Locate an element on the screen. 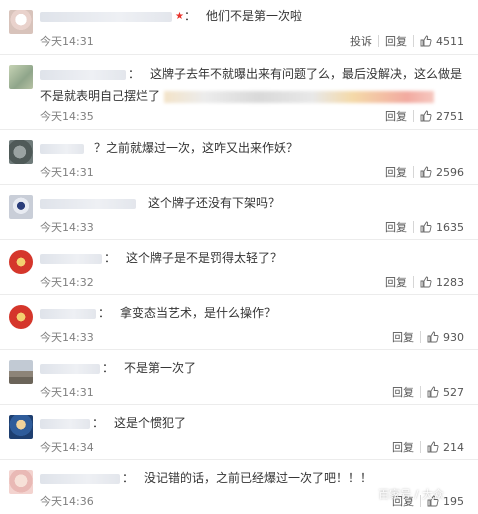  report-button: 投诉 is located at coordinates (361, 41).